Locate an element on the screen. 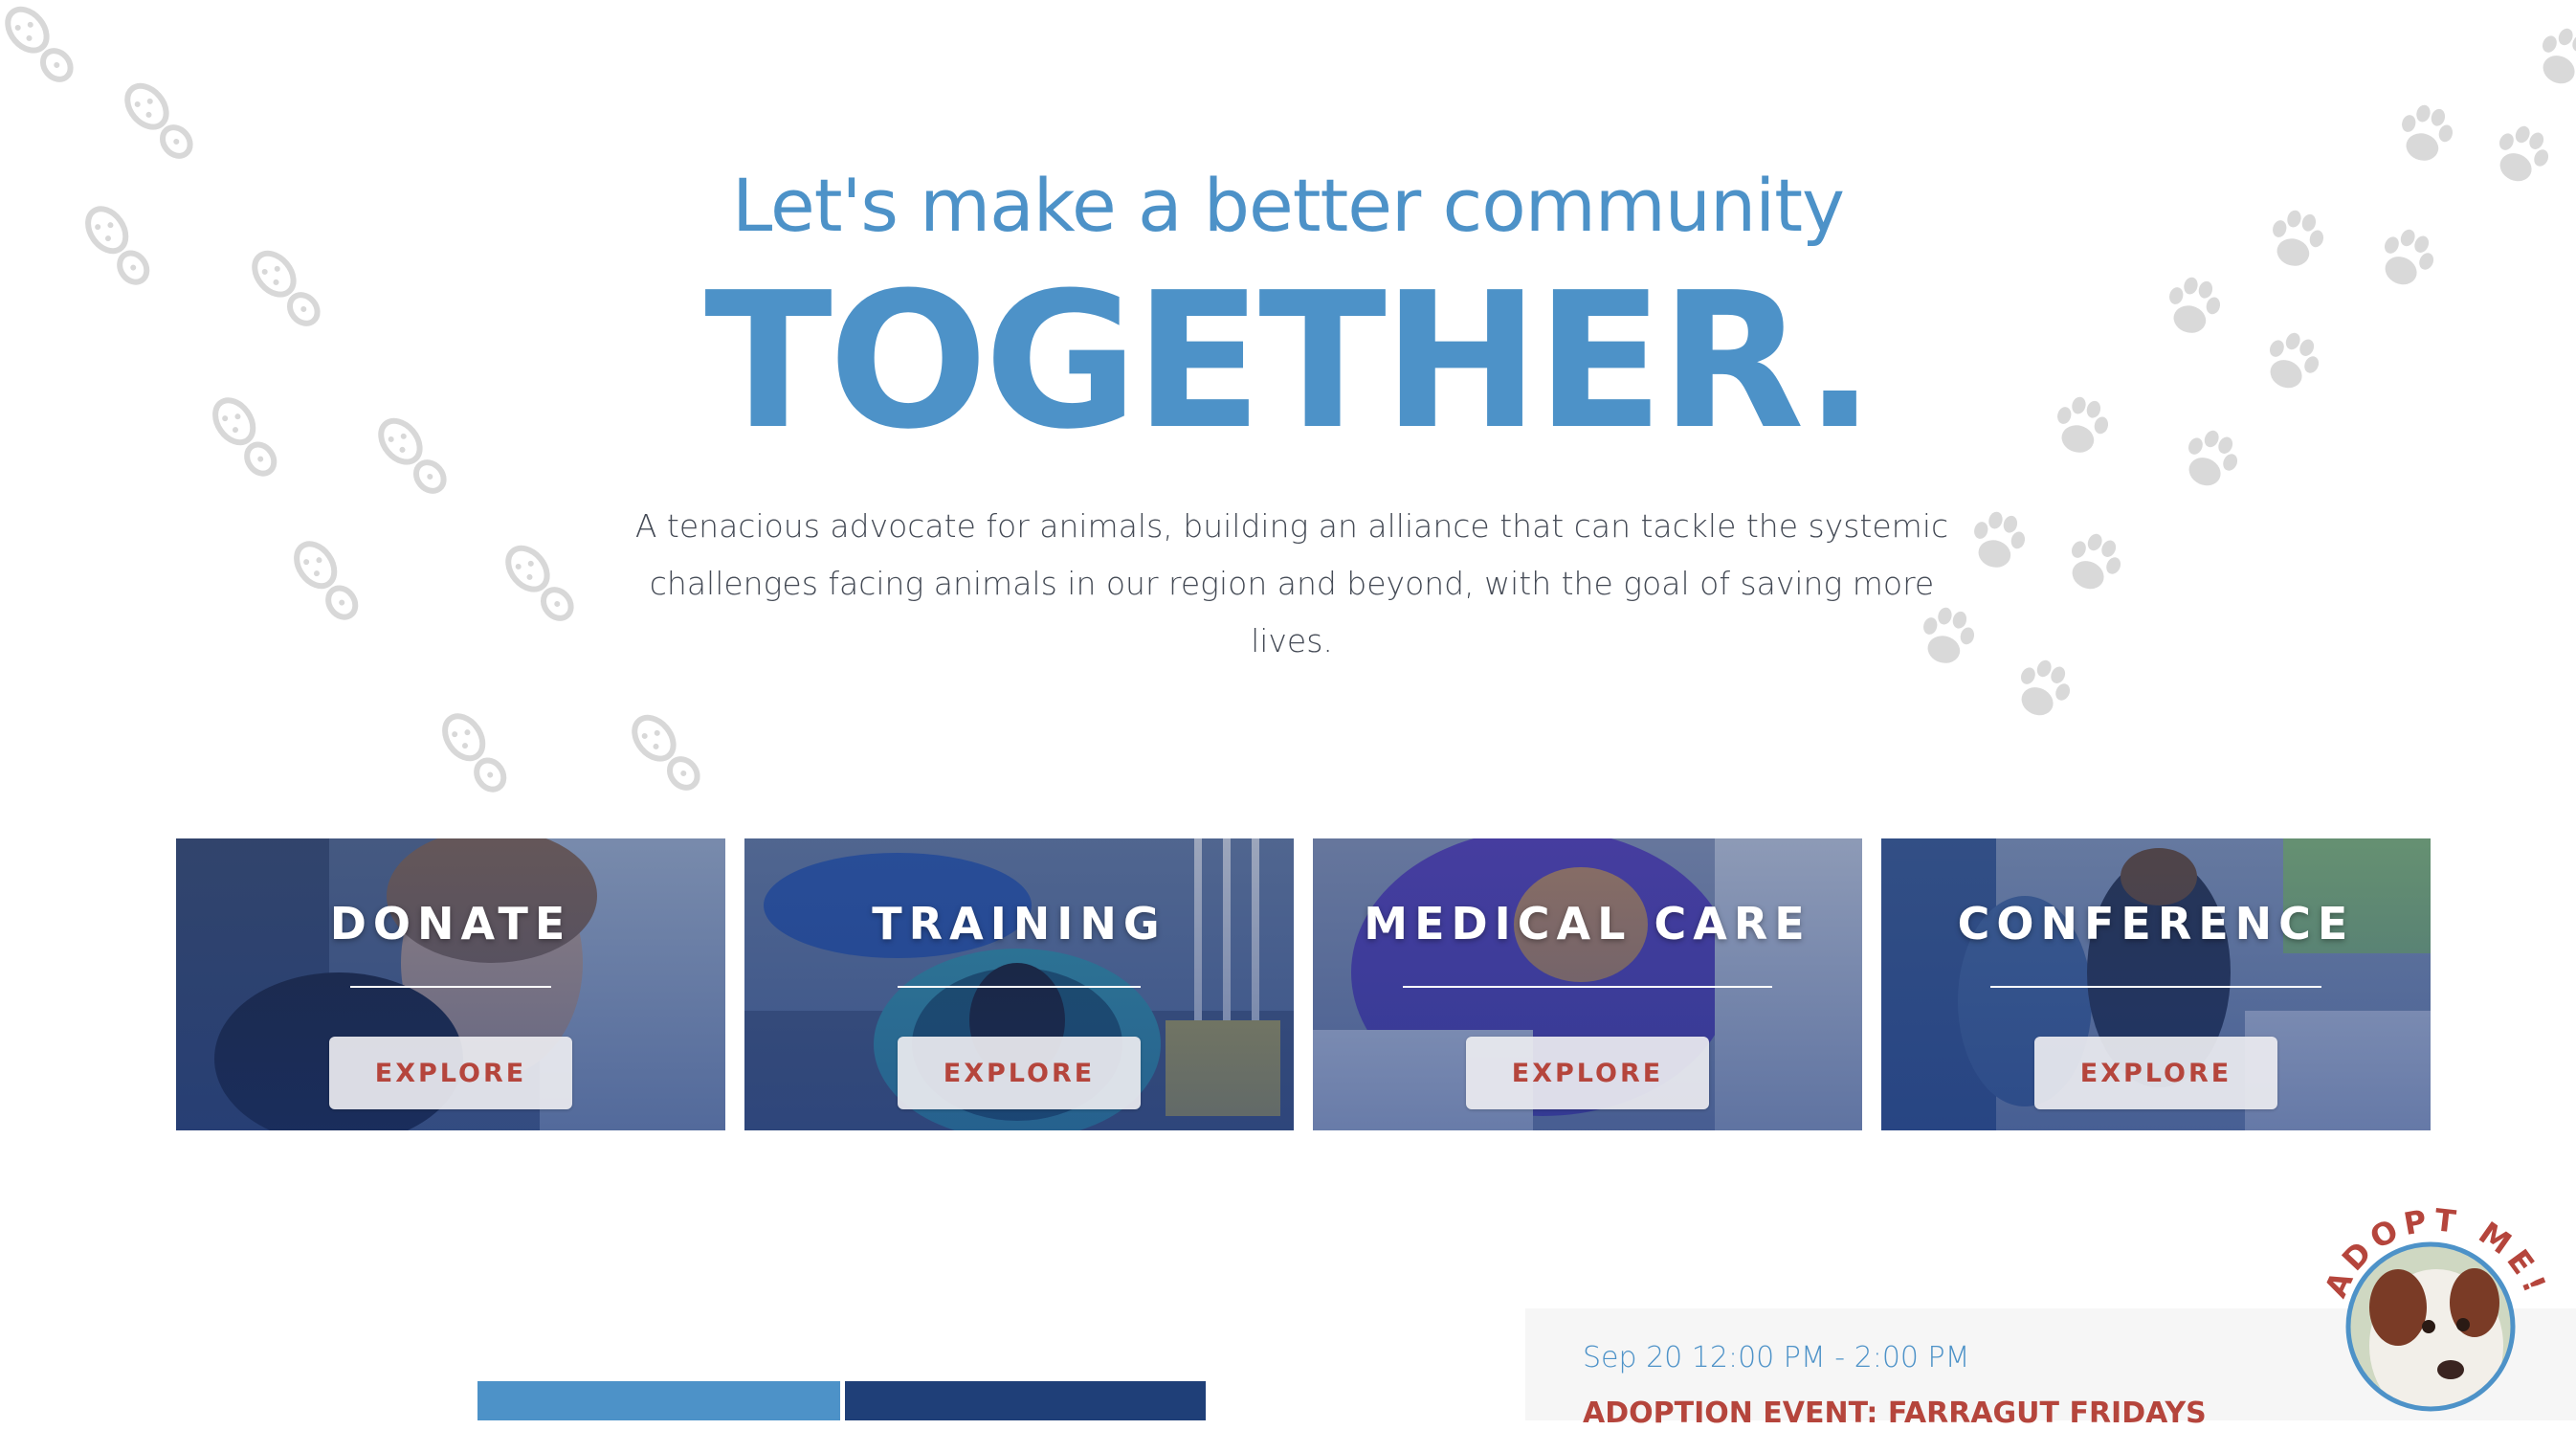 This screenshot has width=2576, height=1430. card-title: CONFERENCE is located at coordinates (2156, 924).